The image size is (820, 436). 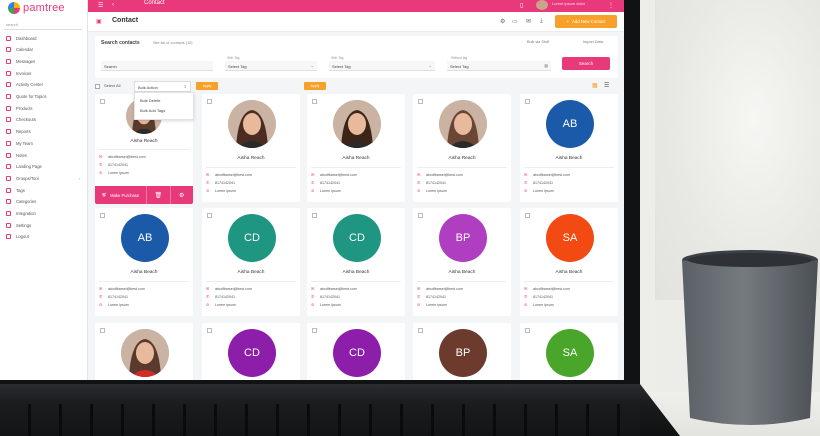 I want to click on sidebar-item: Settings, so click(x=45, y=225).